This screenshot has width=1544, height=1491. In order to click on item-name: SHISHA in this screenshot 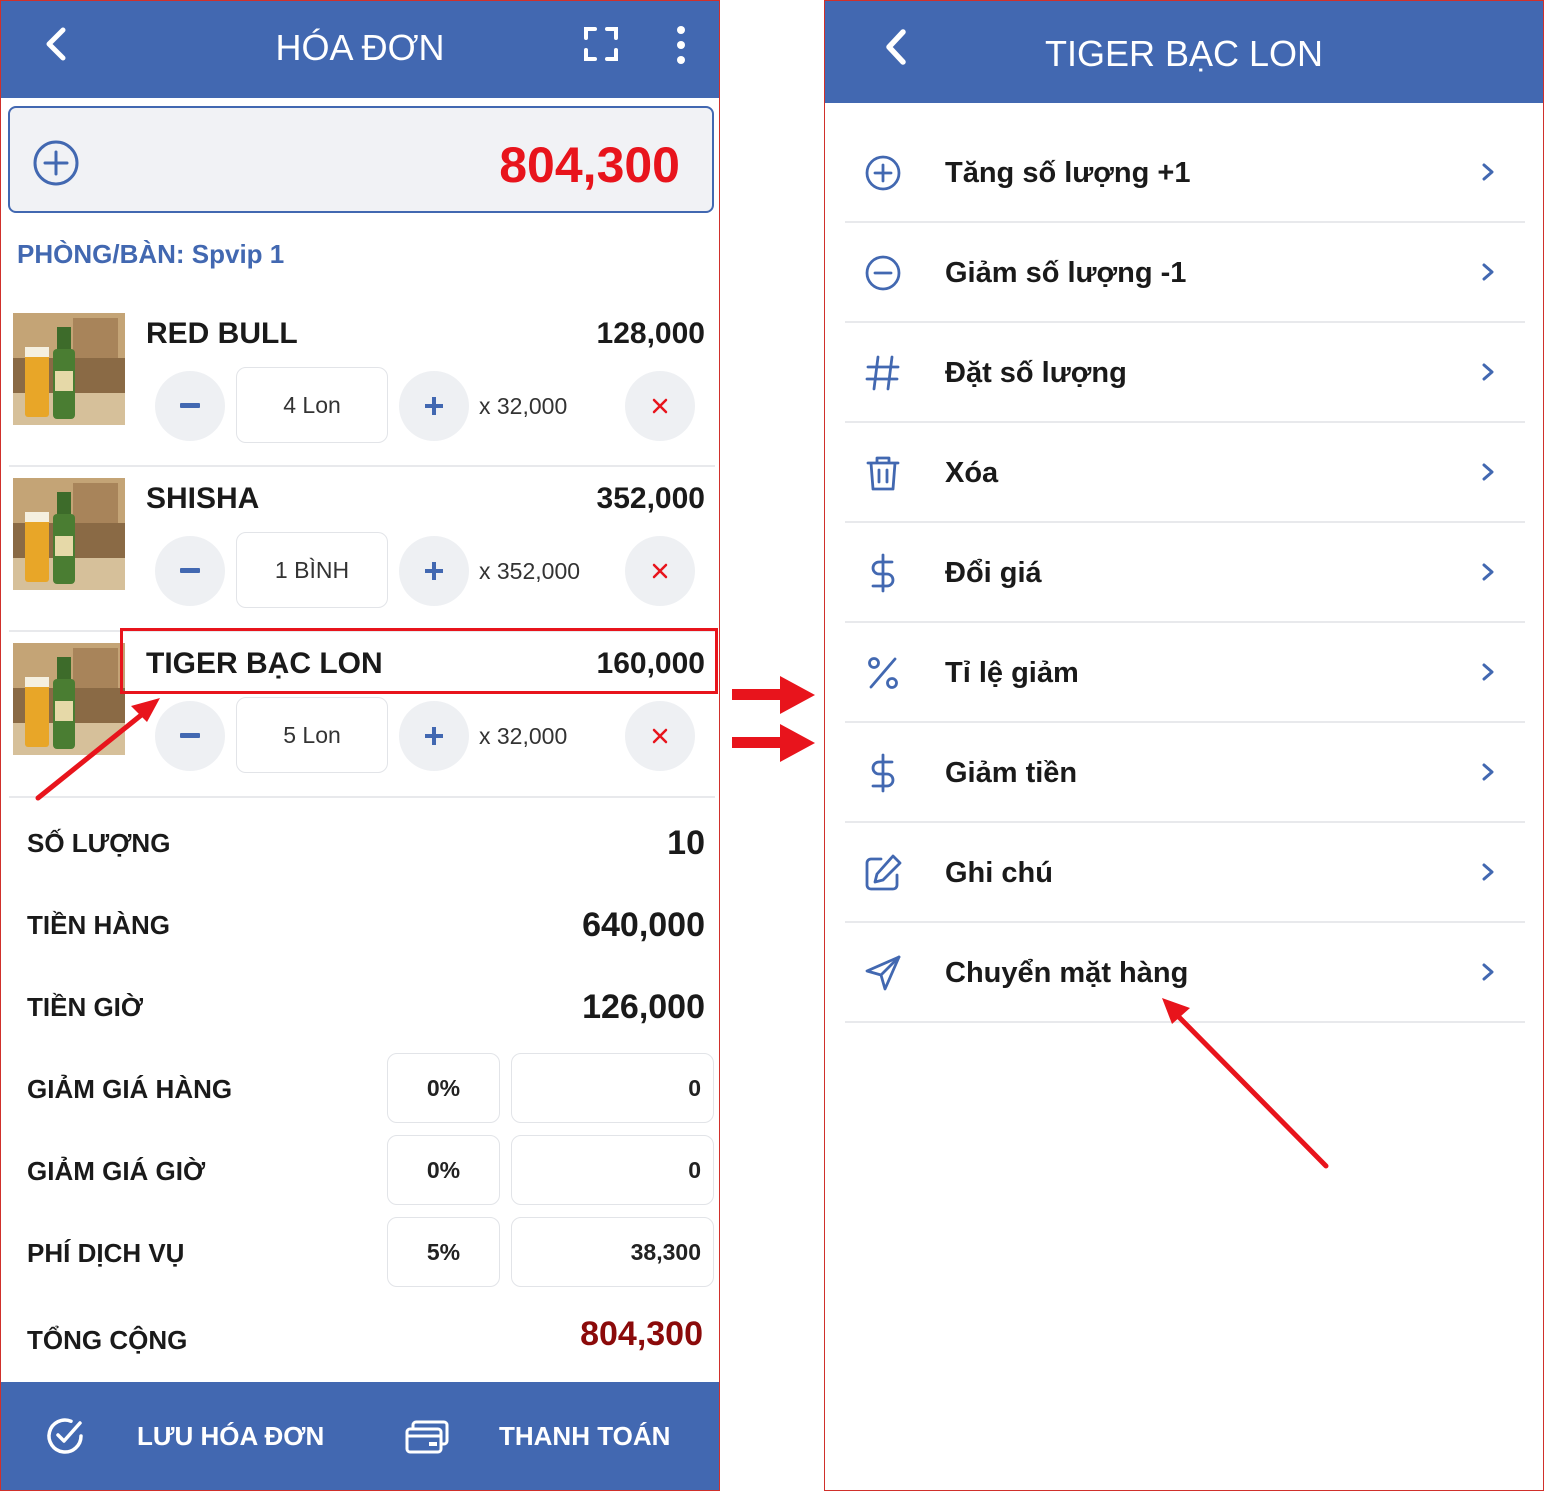, I will do `click(203, 498)`.